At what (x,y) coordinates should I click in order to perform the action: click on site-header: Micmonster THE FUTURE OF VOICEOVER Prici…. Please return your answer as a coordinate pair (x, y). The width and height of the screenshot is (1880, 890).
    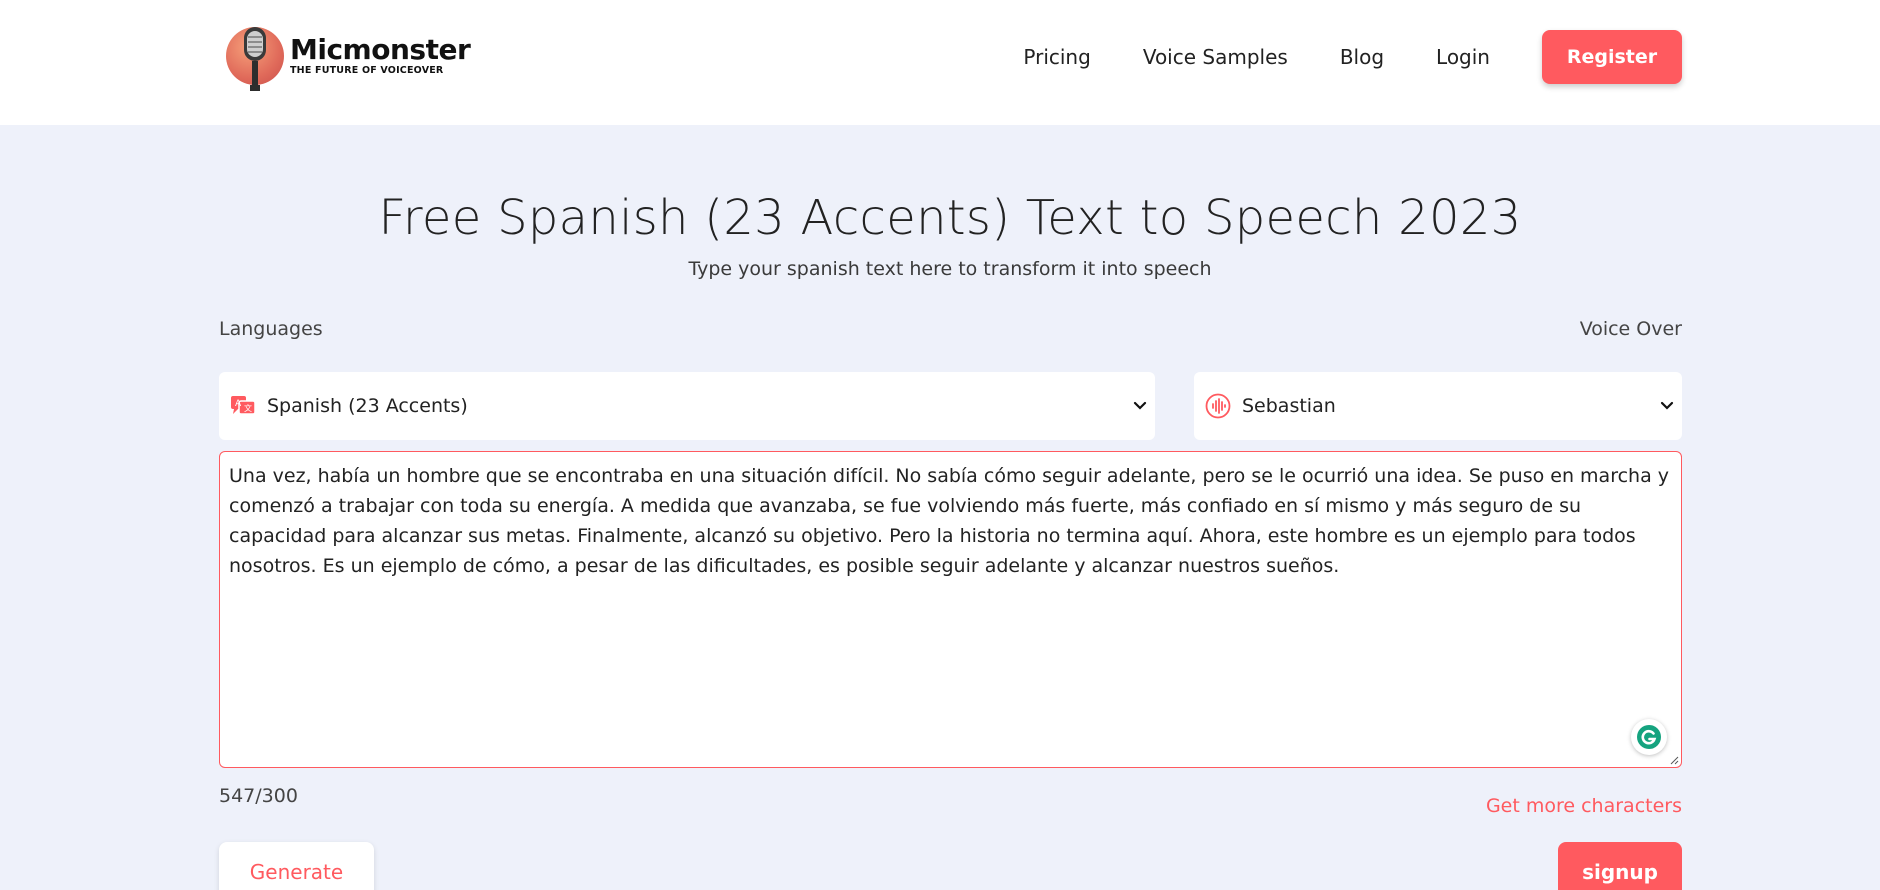
    Looking at the image, I should click on (940, 62).